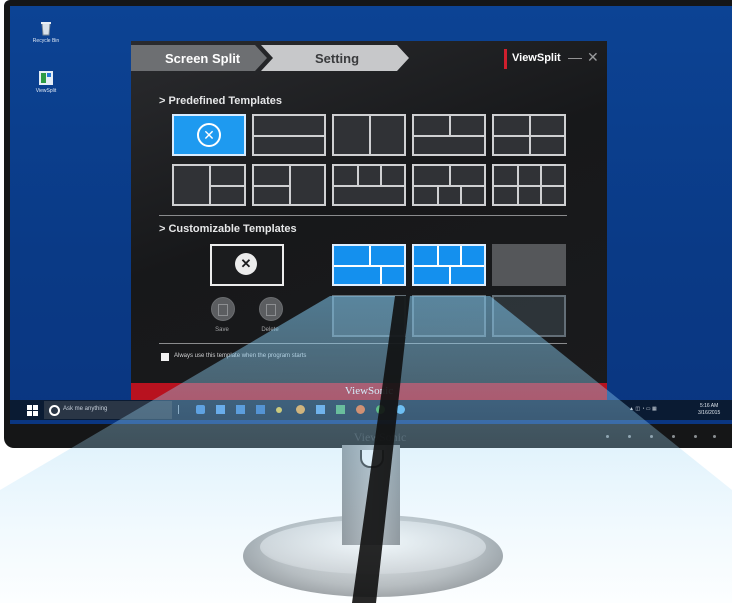 This screenshot has width=732, height=603. I want to click on template-left-big-right-split, so click(209, 185).